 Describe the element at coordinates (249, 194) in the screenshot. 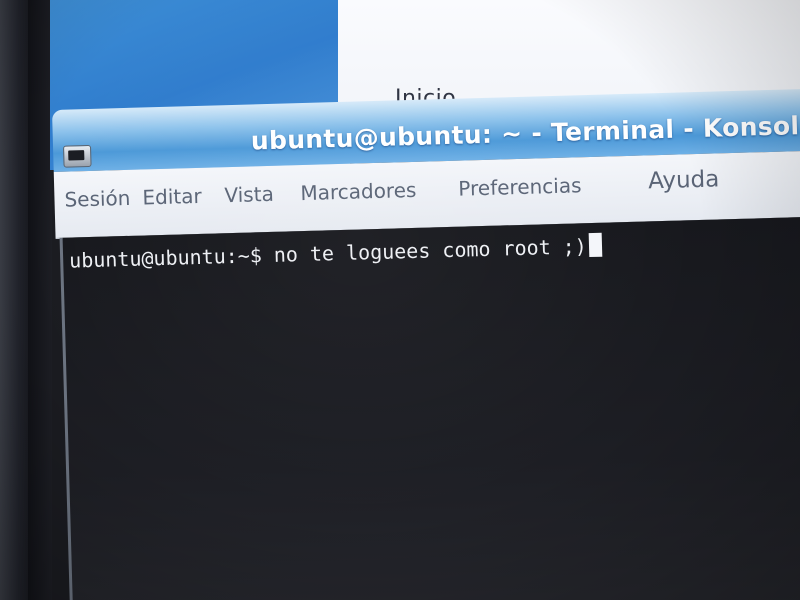

I see `menu-vista: Vista` at that location.